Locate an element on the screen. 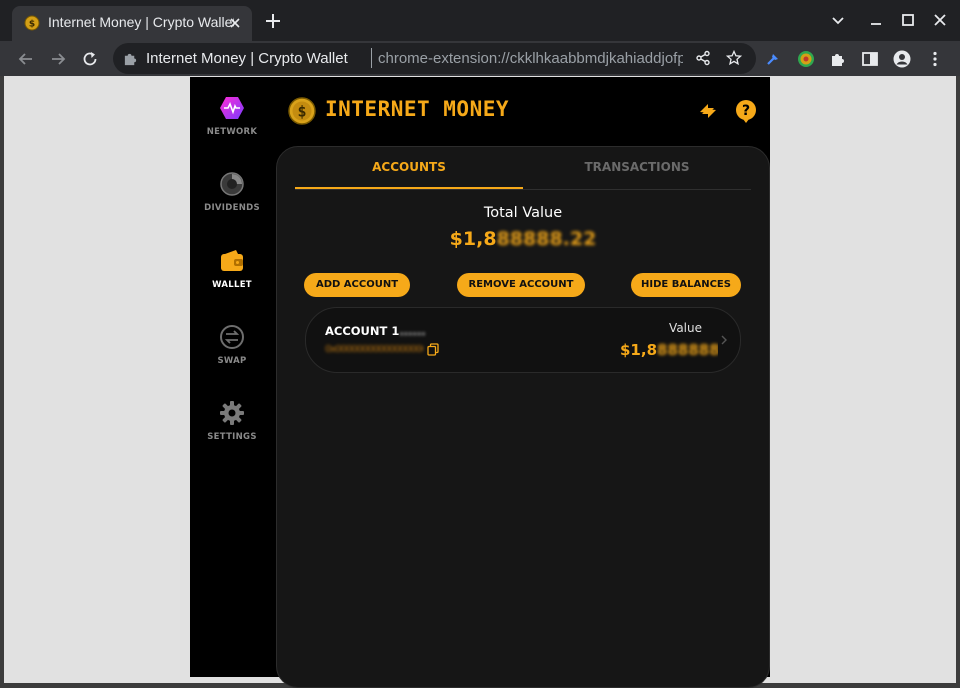 The height and width of the screenshot is (688, 960). minimize-icon is located at coordinates (876, 20).